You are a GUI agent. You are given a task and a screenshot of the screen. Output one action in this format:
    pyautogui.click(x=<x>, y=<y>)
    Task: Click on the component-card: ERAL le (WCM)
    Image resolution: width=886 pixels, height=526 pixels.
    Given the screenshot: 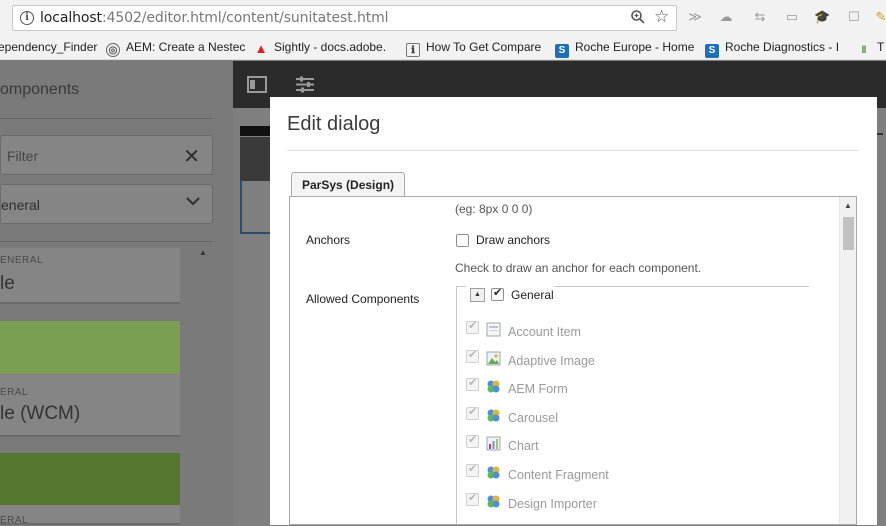 What is the action you would take?
    pyautogui.click(x=90, y=379)
    